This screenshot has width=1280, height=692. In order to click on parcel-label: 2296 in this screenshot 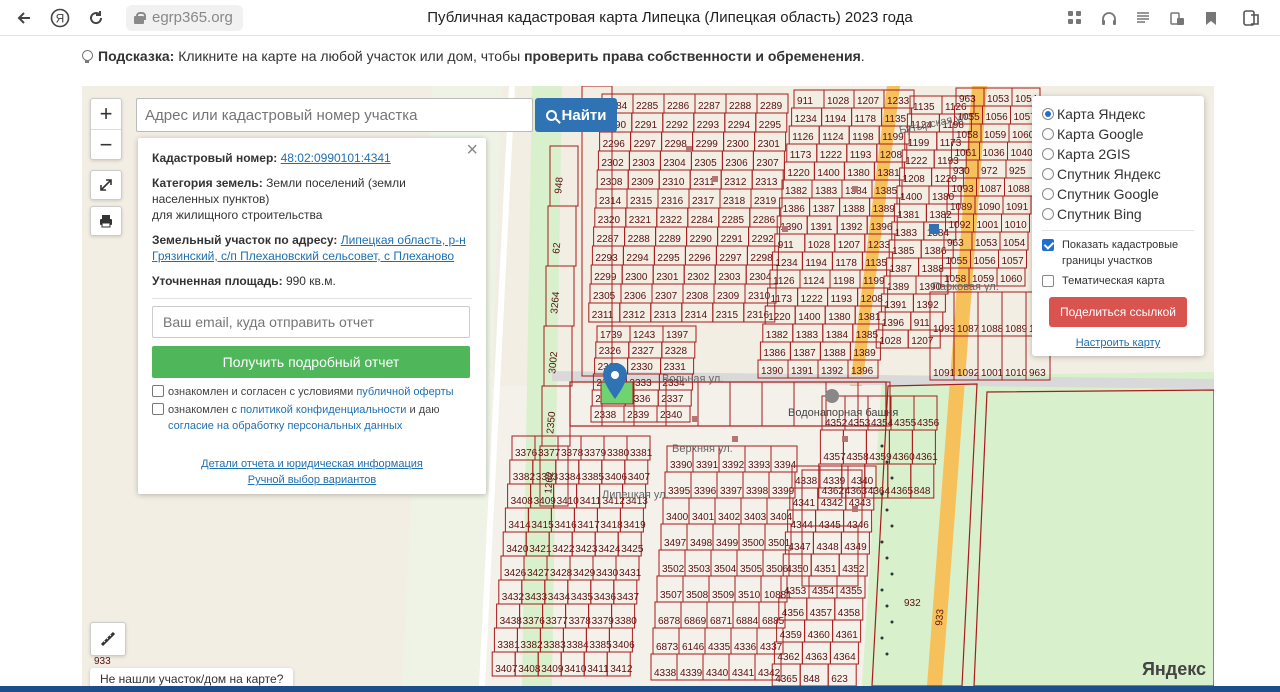, I will do `click(614, 144)`.